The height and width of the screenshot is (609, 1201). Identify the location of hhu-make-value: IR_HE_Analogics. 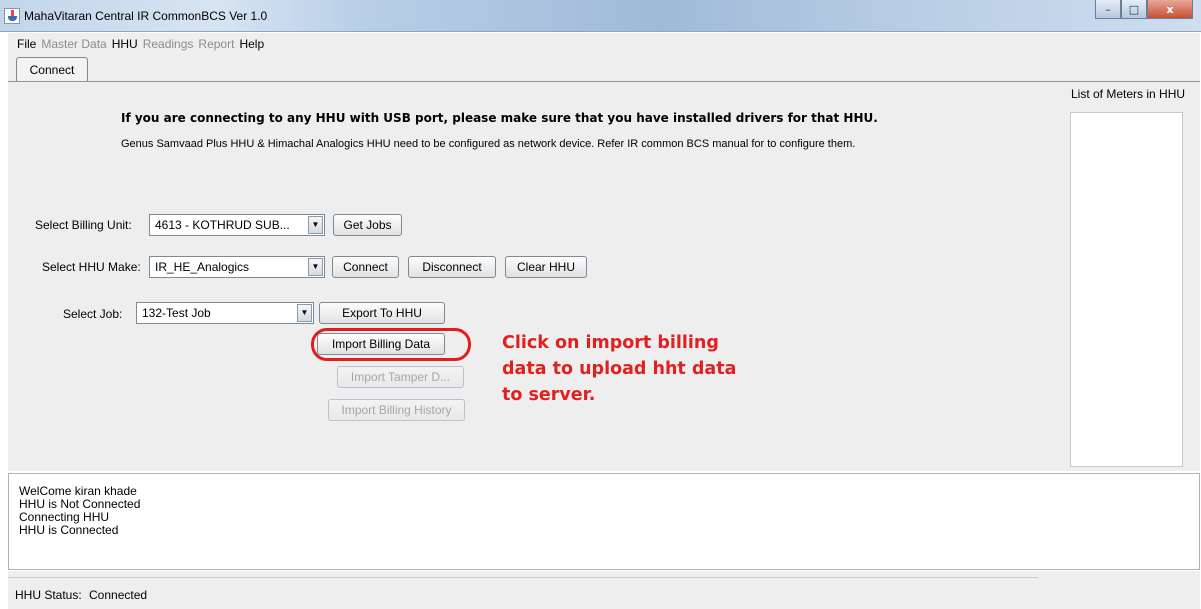
(202, 267).